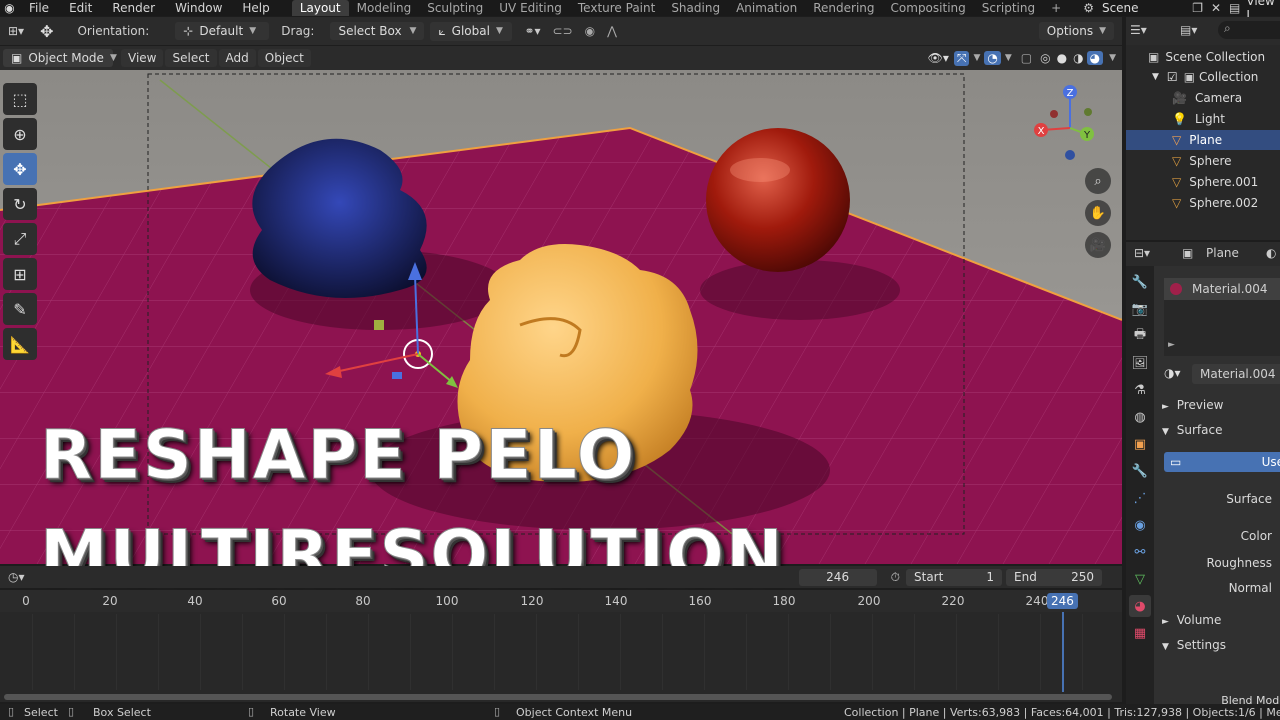  I want to click on tool-tab-icon: 🔧, so click(1140, 282).